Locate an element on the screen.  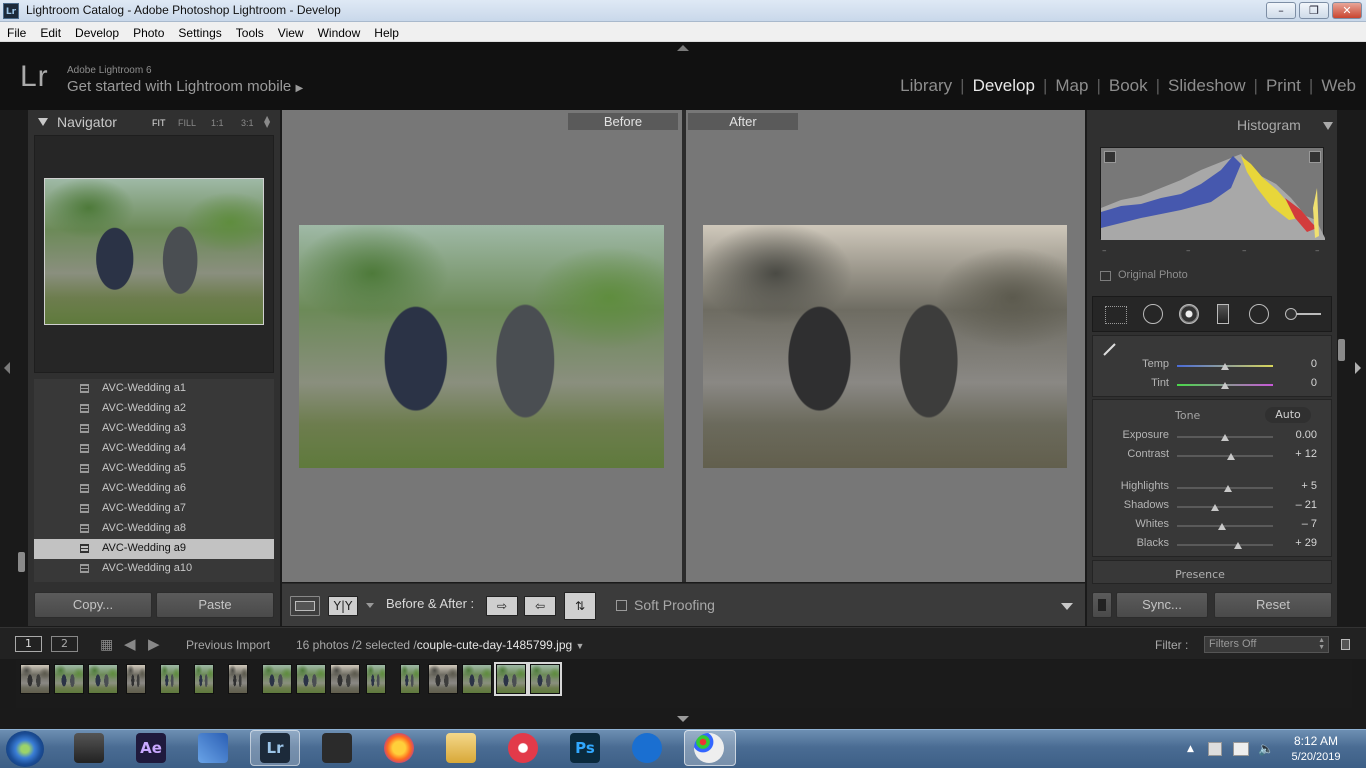
list-item: AVC-Wedding a5 is located at coordinates (154, 469).